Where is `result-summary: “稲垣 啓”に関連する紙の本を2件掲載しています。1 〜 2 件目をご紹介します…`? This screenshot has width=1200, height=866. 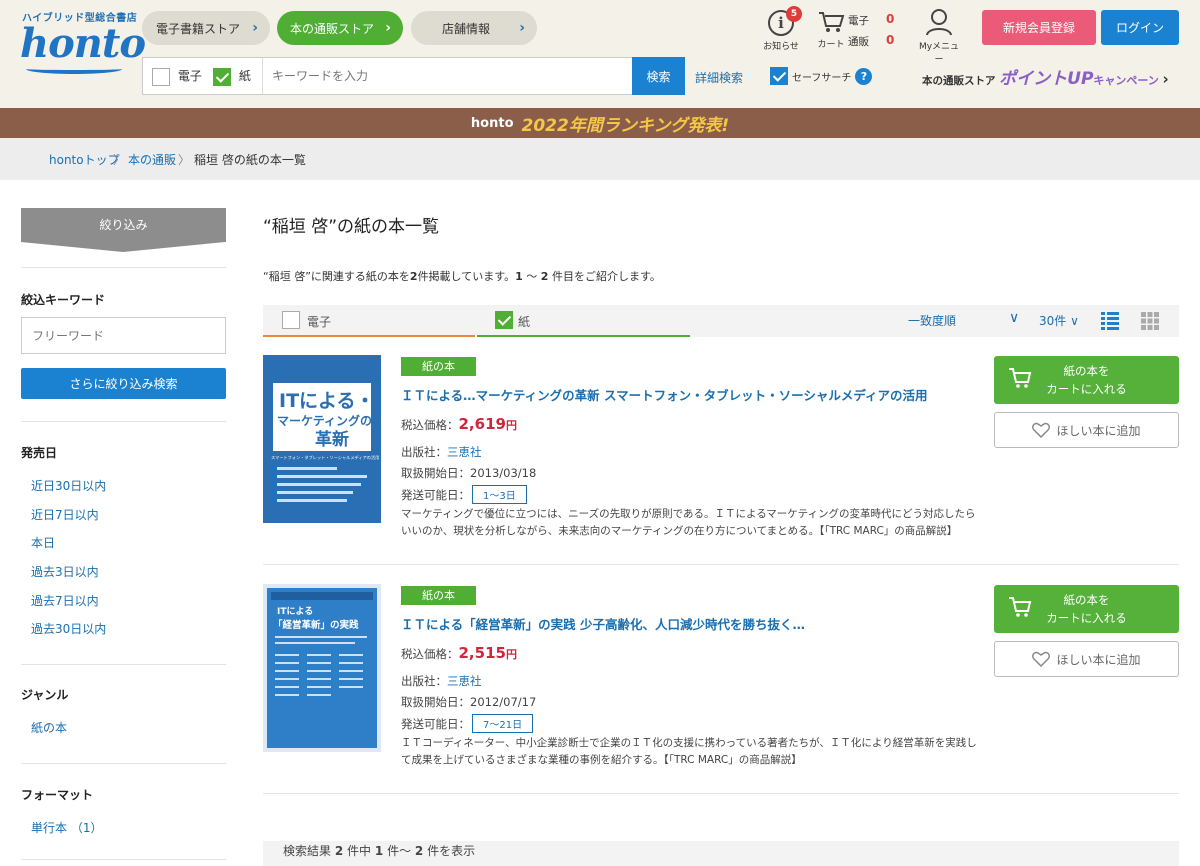
result-summary: “稲垣 啓”に関連する紙の本を2件掲載しています。1 〜 2 件目をご紹介します… is located at coordinates (462, 276).